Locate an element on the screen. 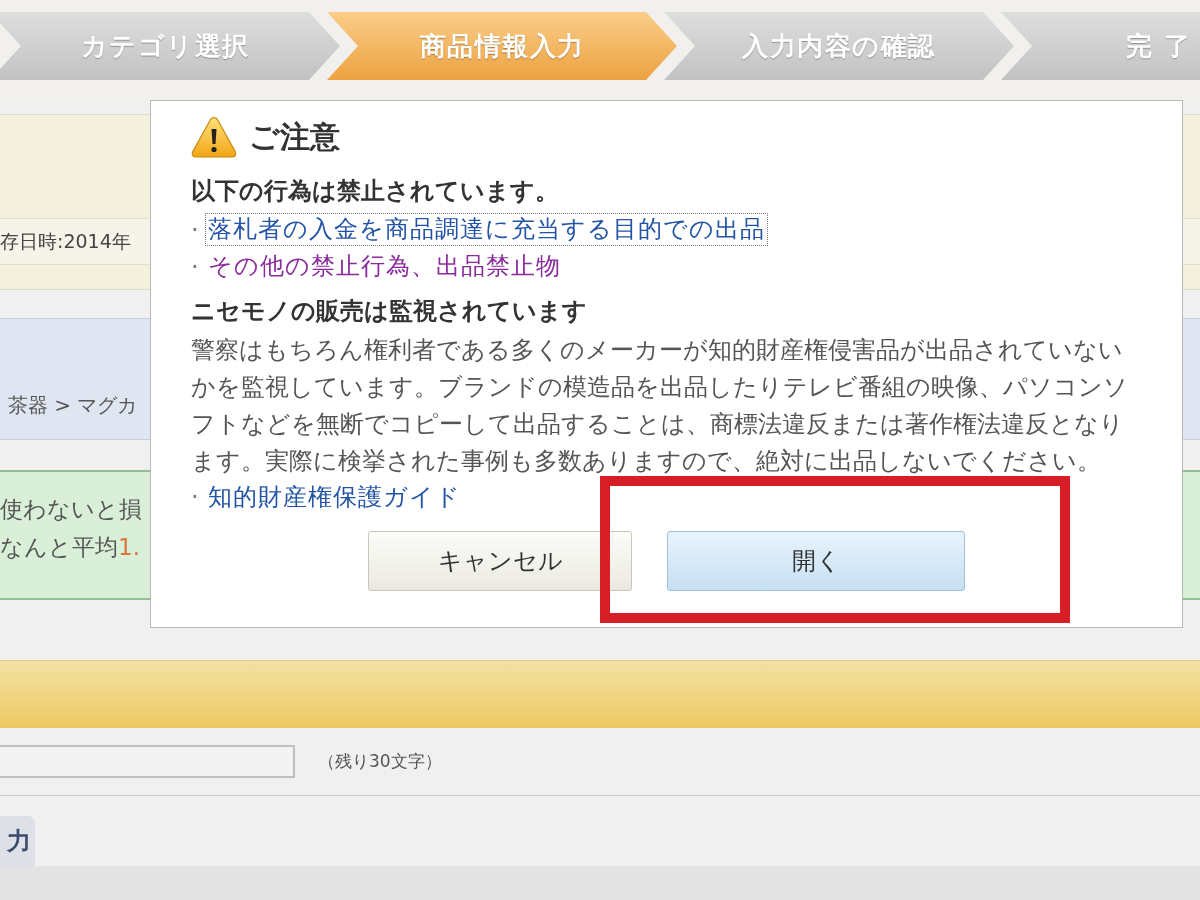  text-link: 知的財産権保護ガイド is located at coordinates (334, 497).